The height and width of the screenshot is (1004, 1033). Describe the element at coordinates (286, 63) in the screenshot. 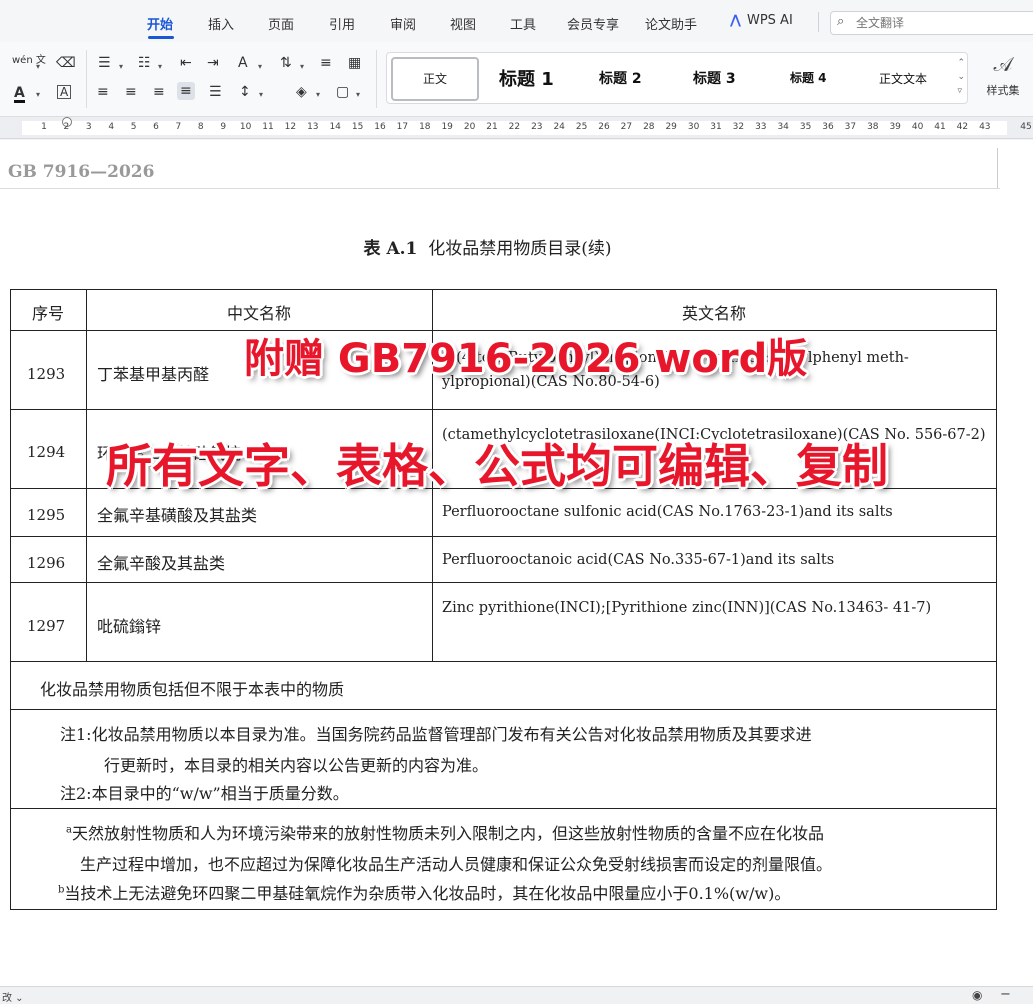

I see `sort-icon: ⇅` at that location.